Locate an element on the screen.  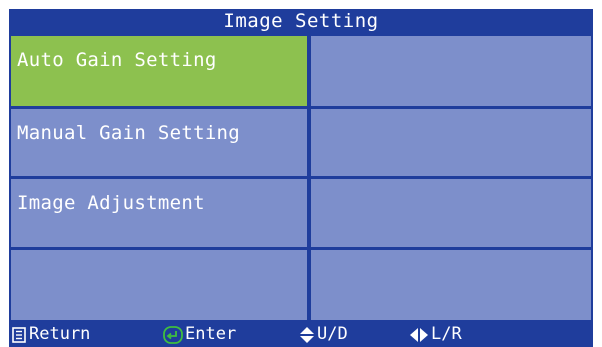
left-right-label: L/R is located at coordinates (446, 334).